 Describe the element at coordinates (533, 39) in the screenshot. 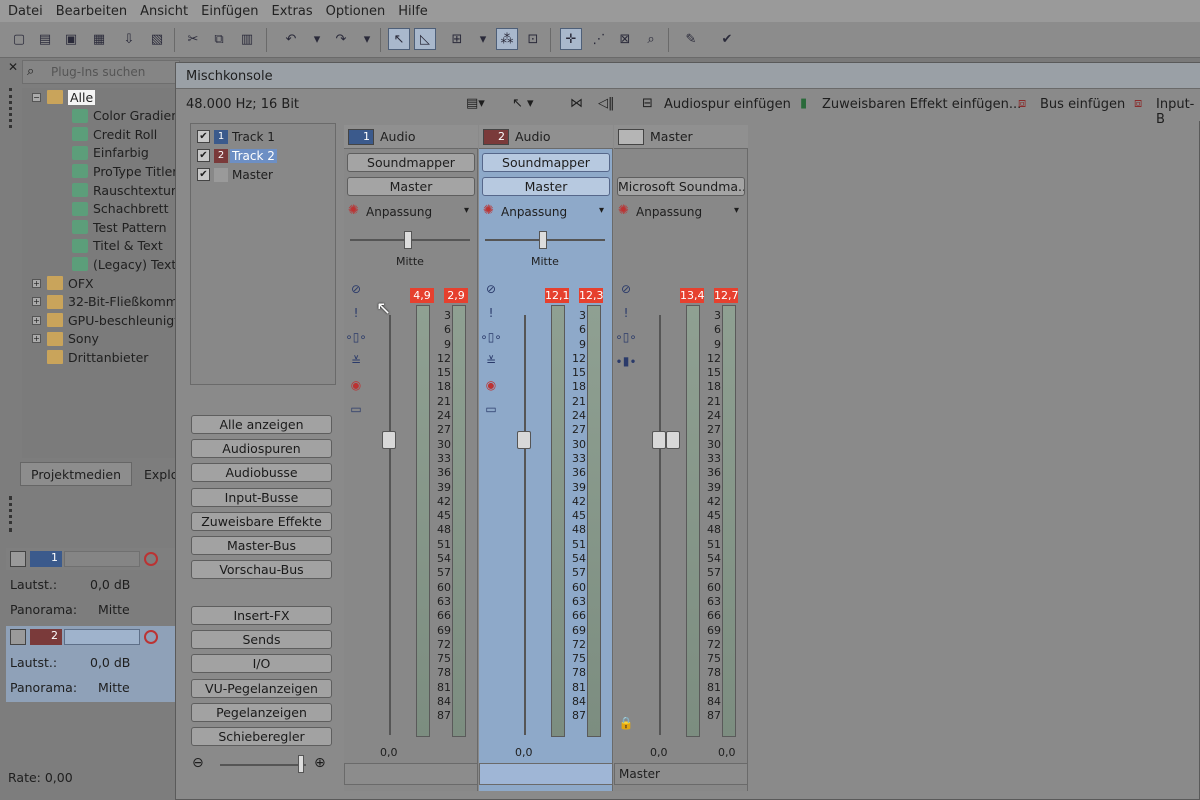

I see `lock-envelopes-icon: ⊡` at that location.